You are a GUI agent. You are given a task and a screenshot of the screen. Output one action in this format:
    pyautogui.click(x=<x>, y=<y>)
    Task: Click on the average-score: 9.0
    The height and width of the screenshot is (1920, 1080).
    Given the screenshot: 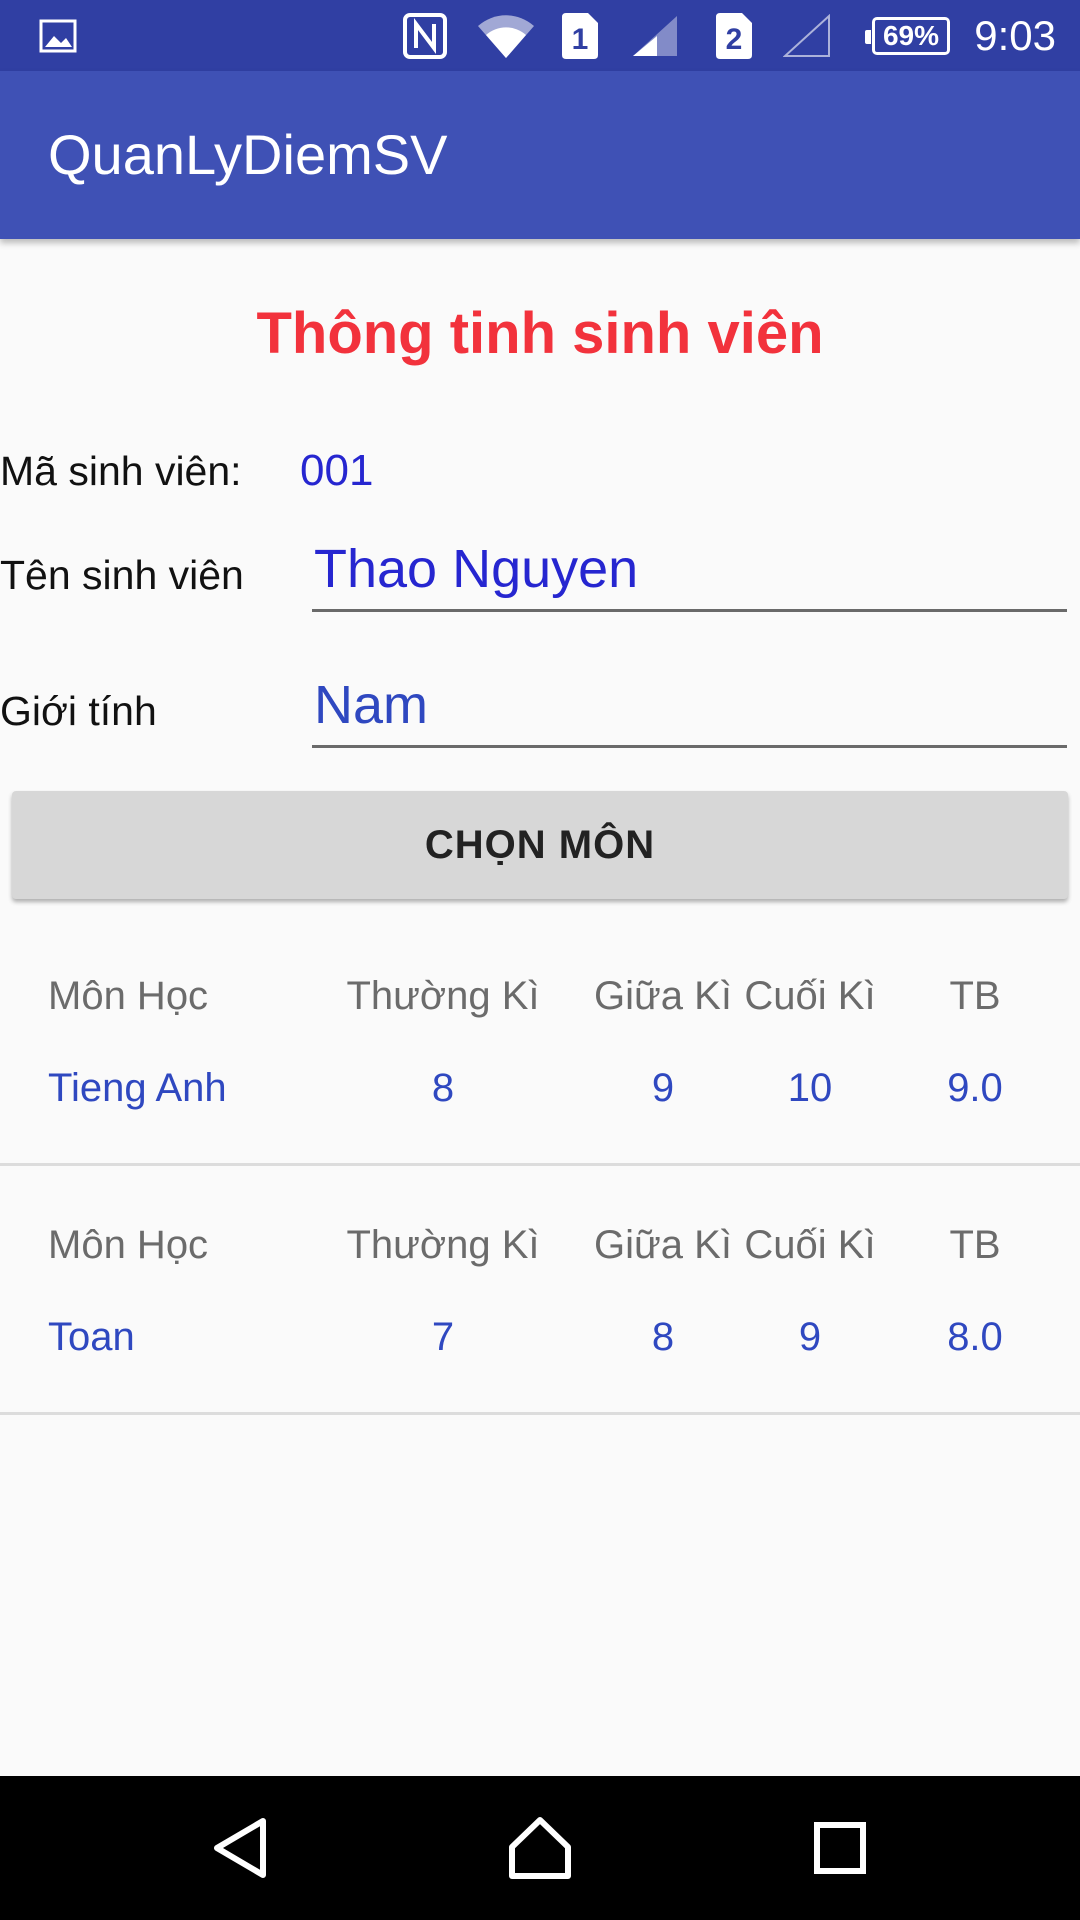 What is the action you would take?
    pyautogui.click(x=975, y=1088)
    